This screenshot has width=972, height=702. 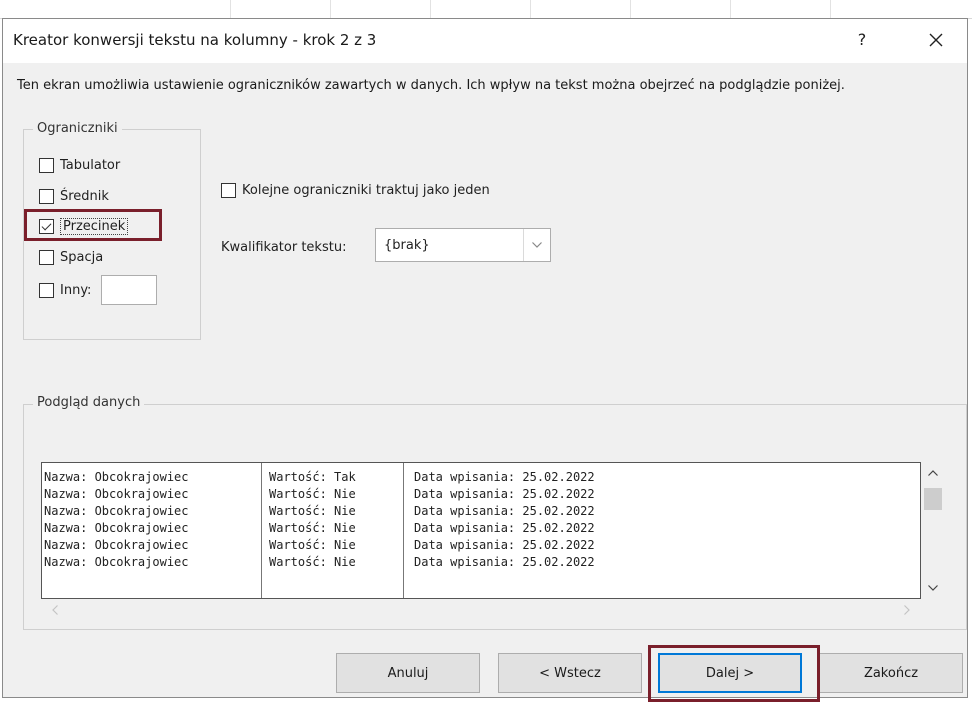 I want to click on consecutive-delimiters-option: Kolejne ograniczniki traktuj jako jeden, so click(x=355, y=190).